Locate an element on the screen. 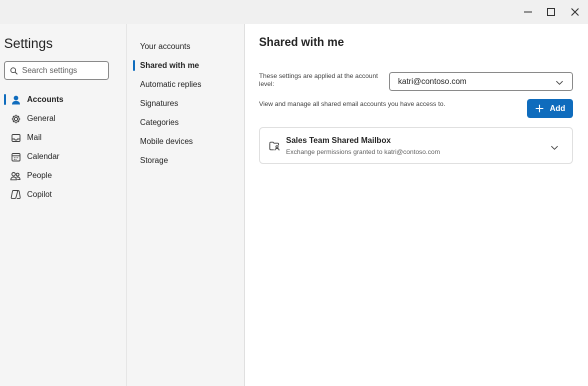 This screenshot has height=386, width=588. folder-person-icon is located at coordinates (274, 146).